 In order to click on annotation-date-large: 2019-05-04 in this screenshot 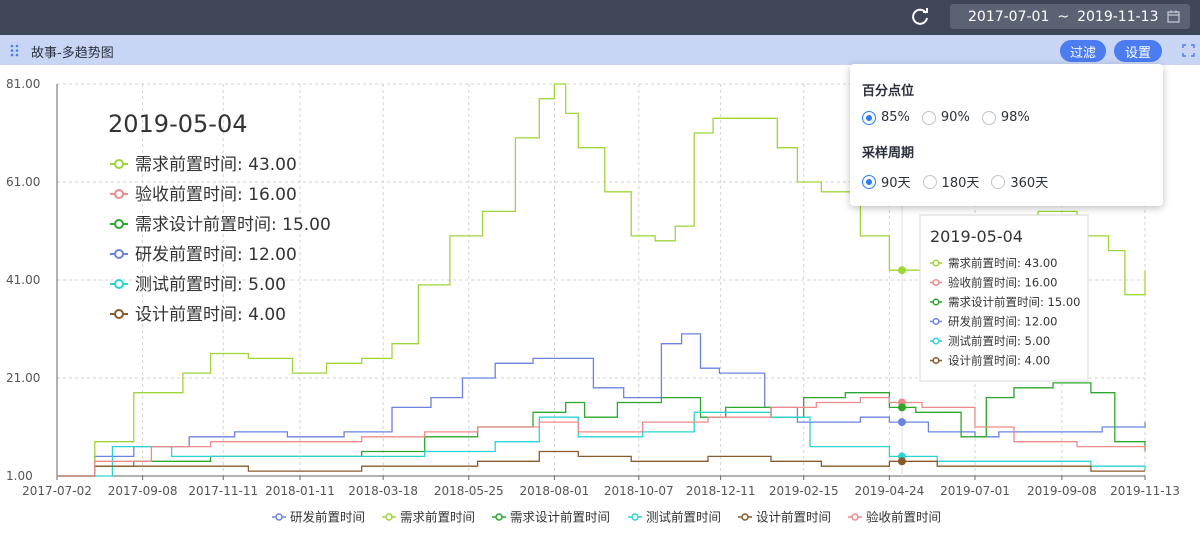, I will do `click(177, 124)`.